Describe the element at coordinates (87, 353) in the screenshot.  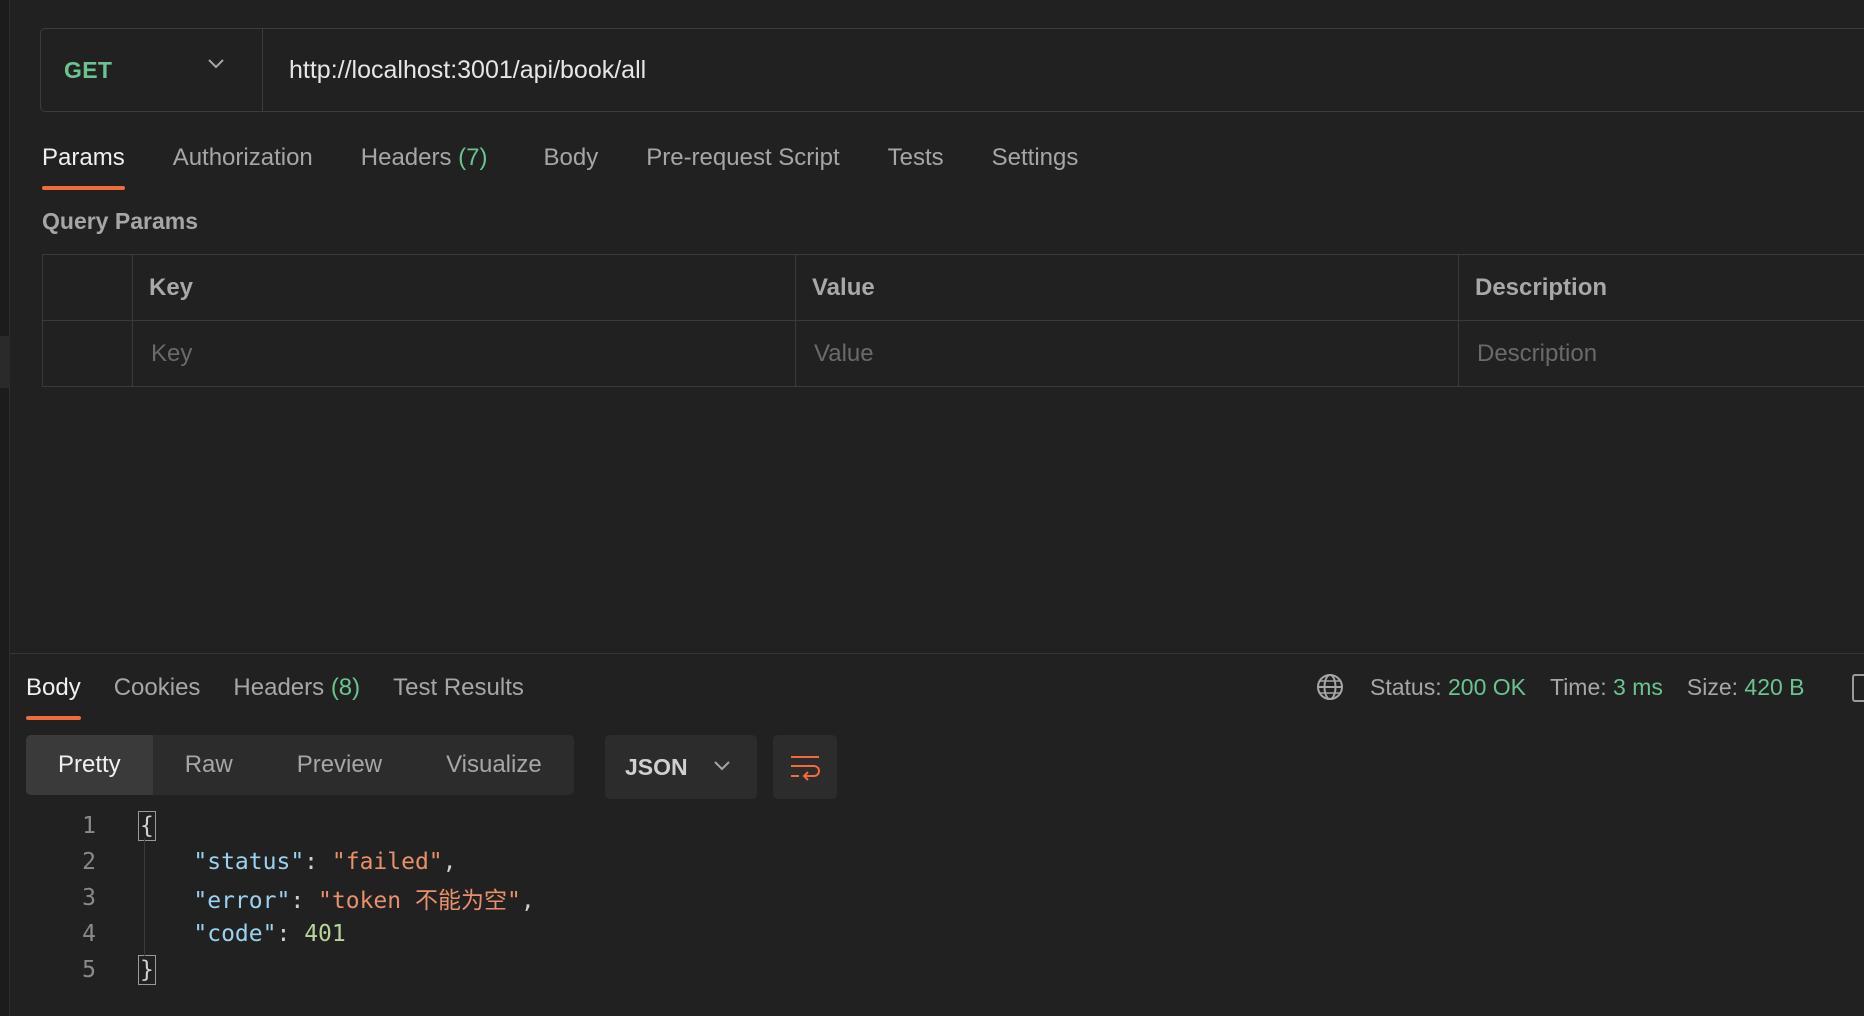
I see `row-checkbox-cell` at that location.